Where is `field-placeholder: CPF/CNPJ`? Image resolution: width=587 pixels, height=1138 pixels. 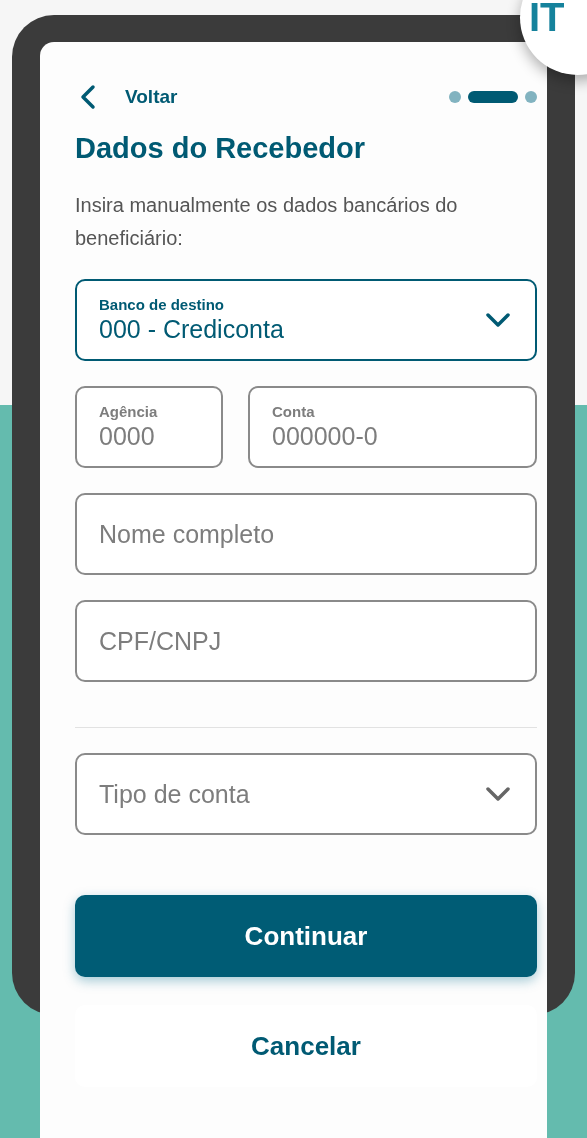 field-placeholder: CPF/CNPJ is located at coordinates (160, 641).